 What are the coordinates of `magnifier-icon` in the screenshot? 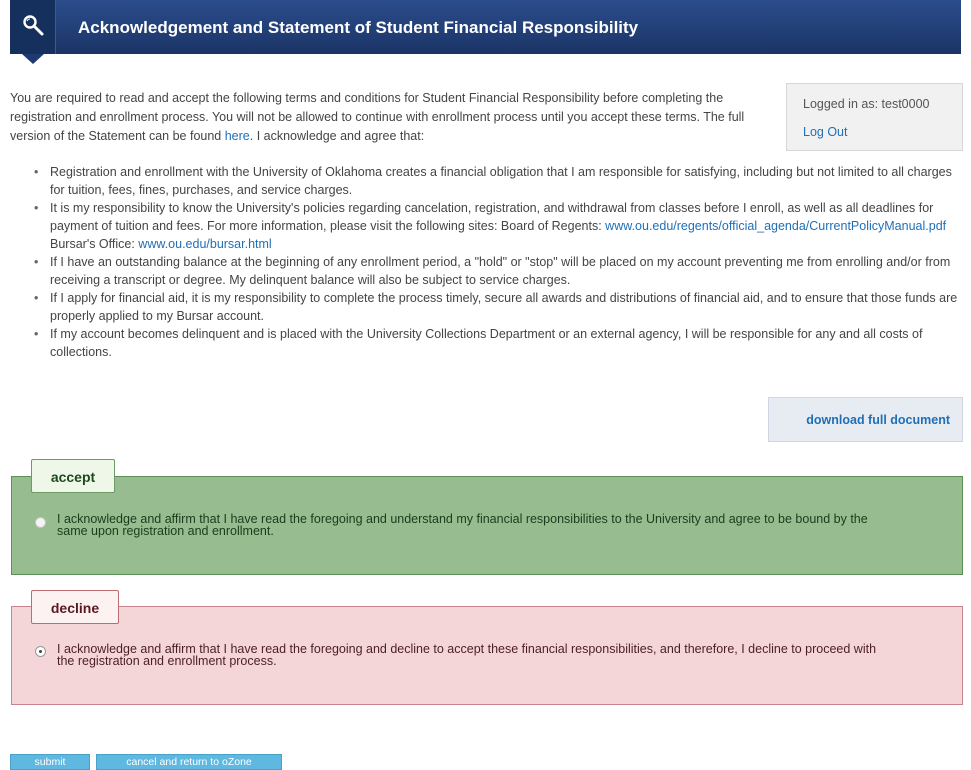 It's located at (33, 25).